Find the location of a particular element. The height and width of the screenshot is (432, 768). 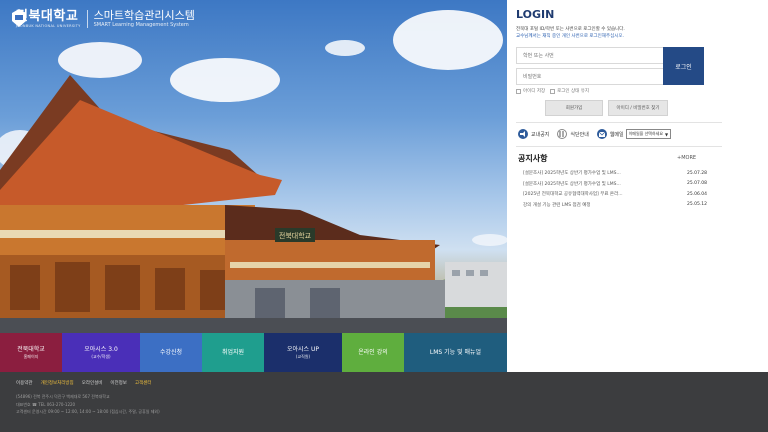

footer-address: (54896) 전북 전주시 덕진구 백제대로 567 전북대학교 is located at coordinates (63, 396).